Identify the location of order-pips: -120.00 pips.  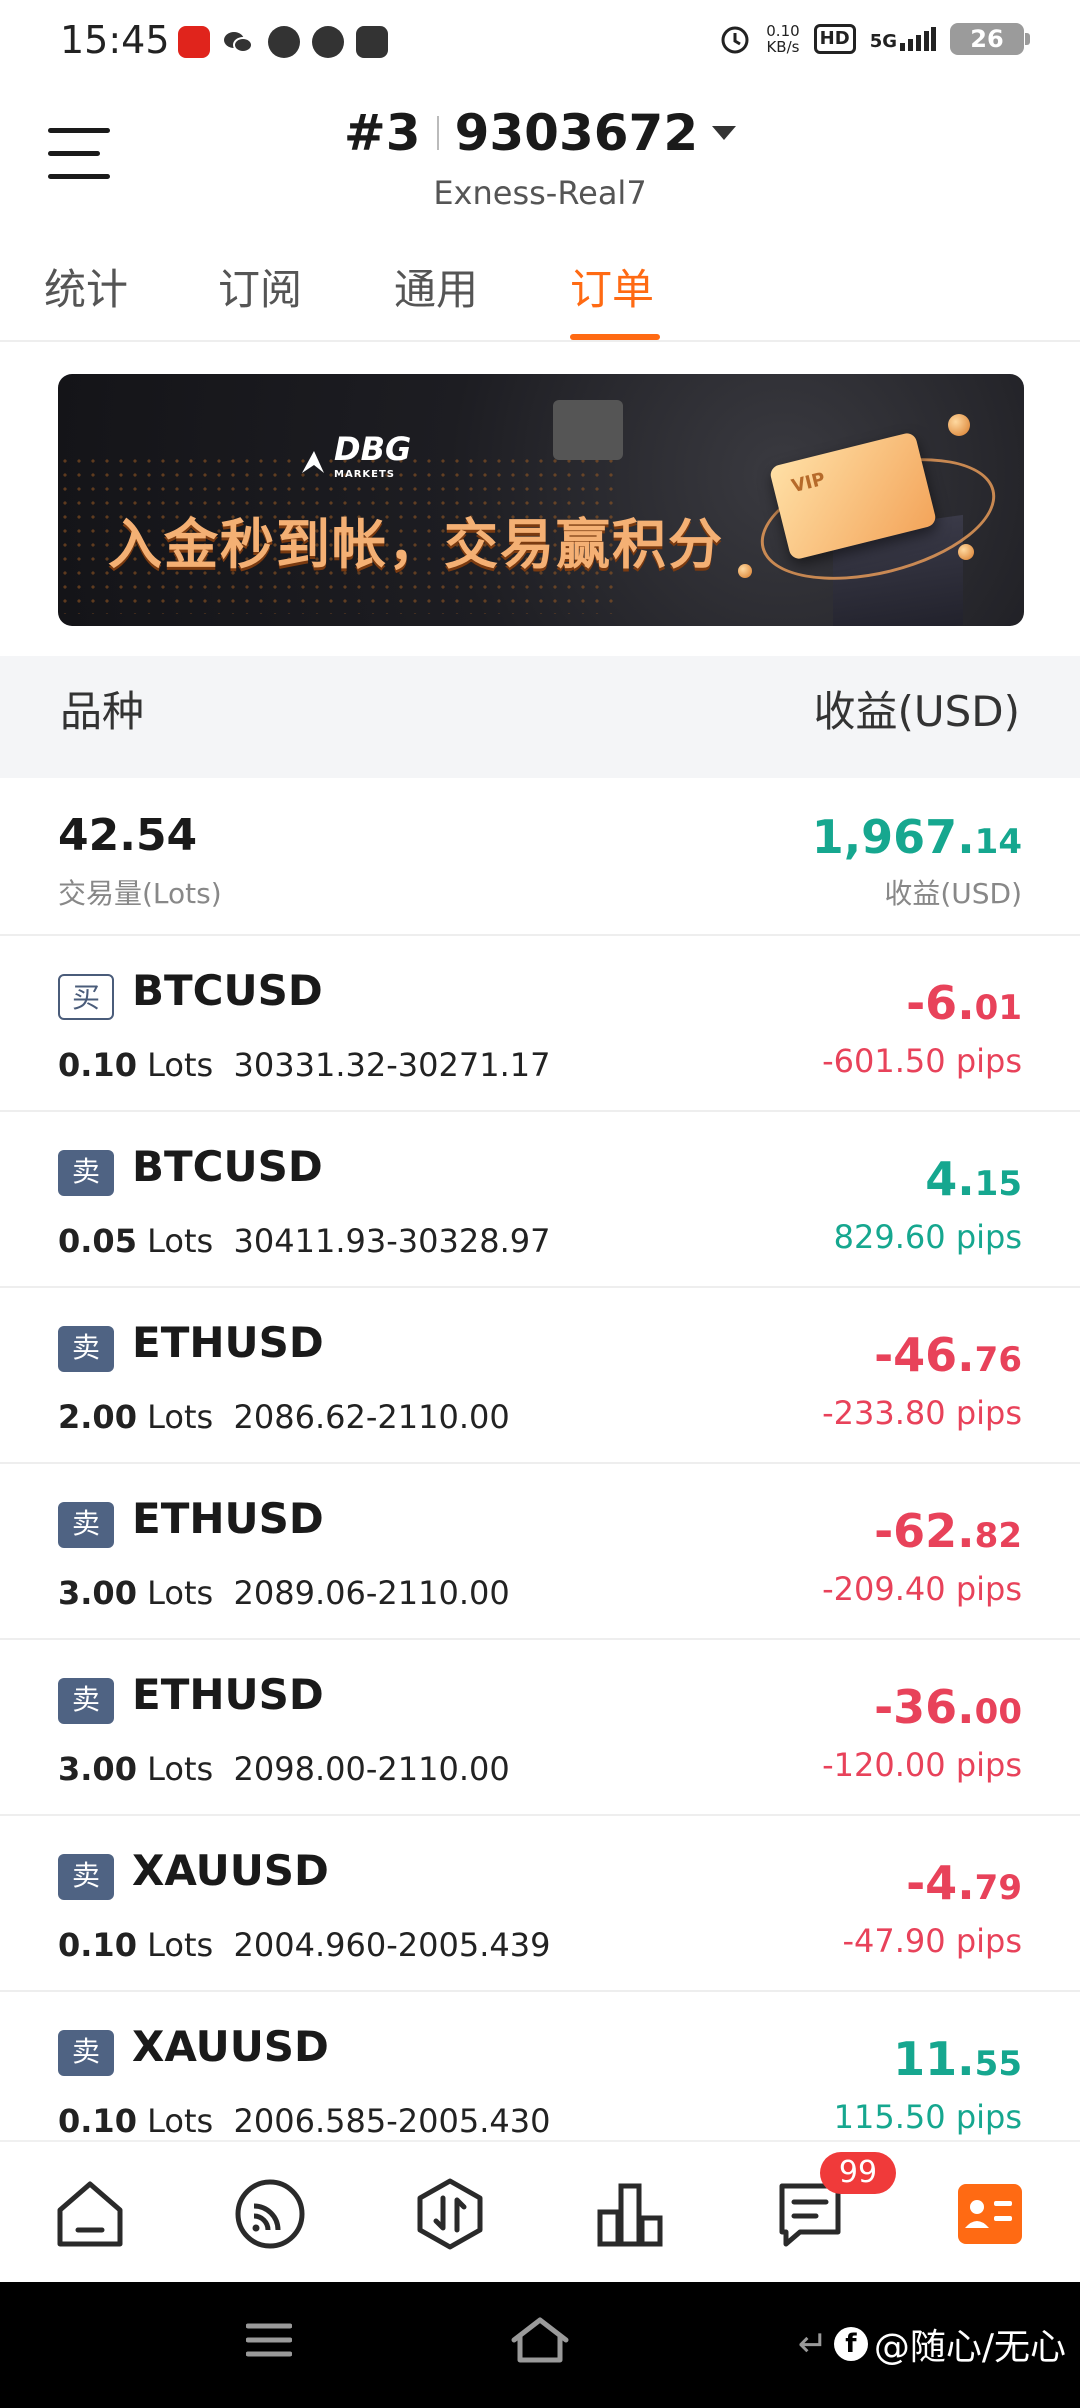
(922, 1765).